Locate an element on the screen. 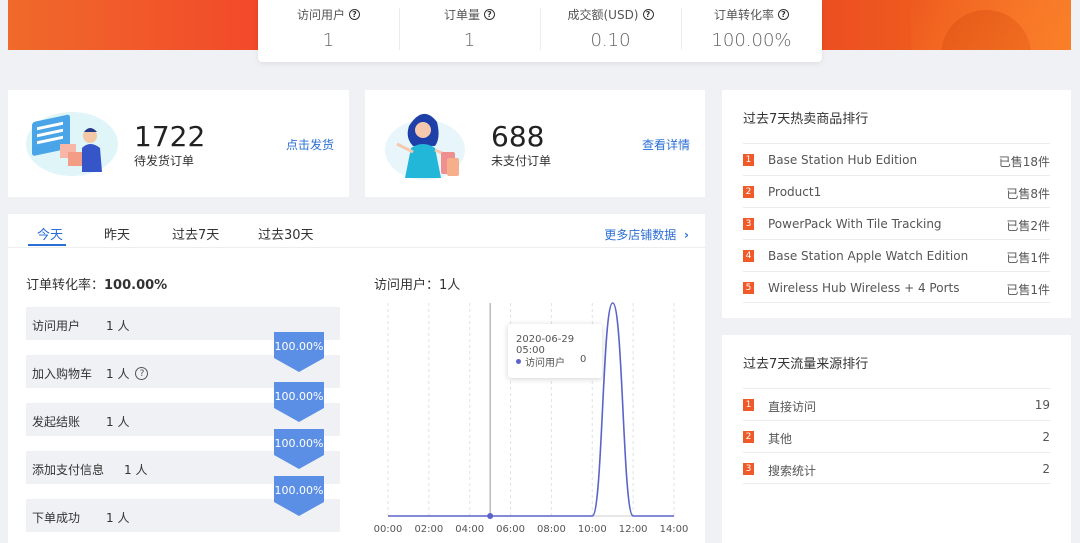  traffic-rank-row: 3 搜索统计 2 is located at coordinates (896, 468).